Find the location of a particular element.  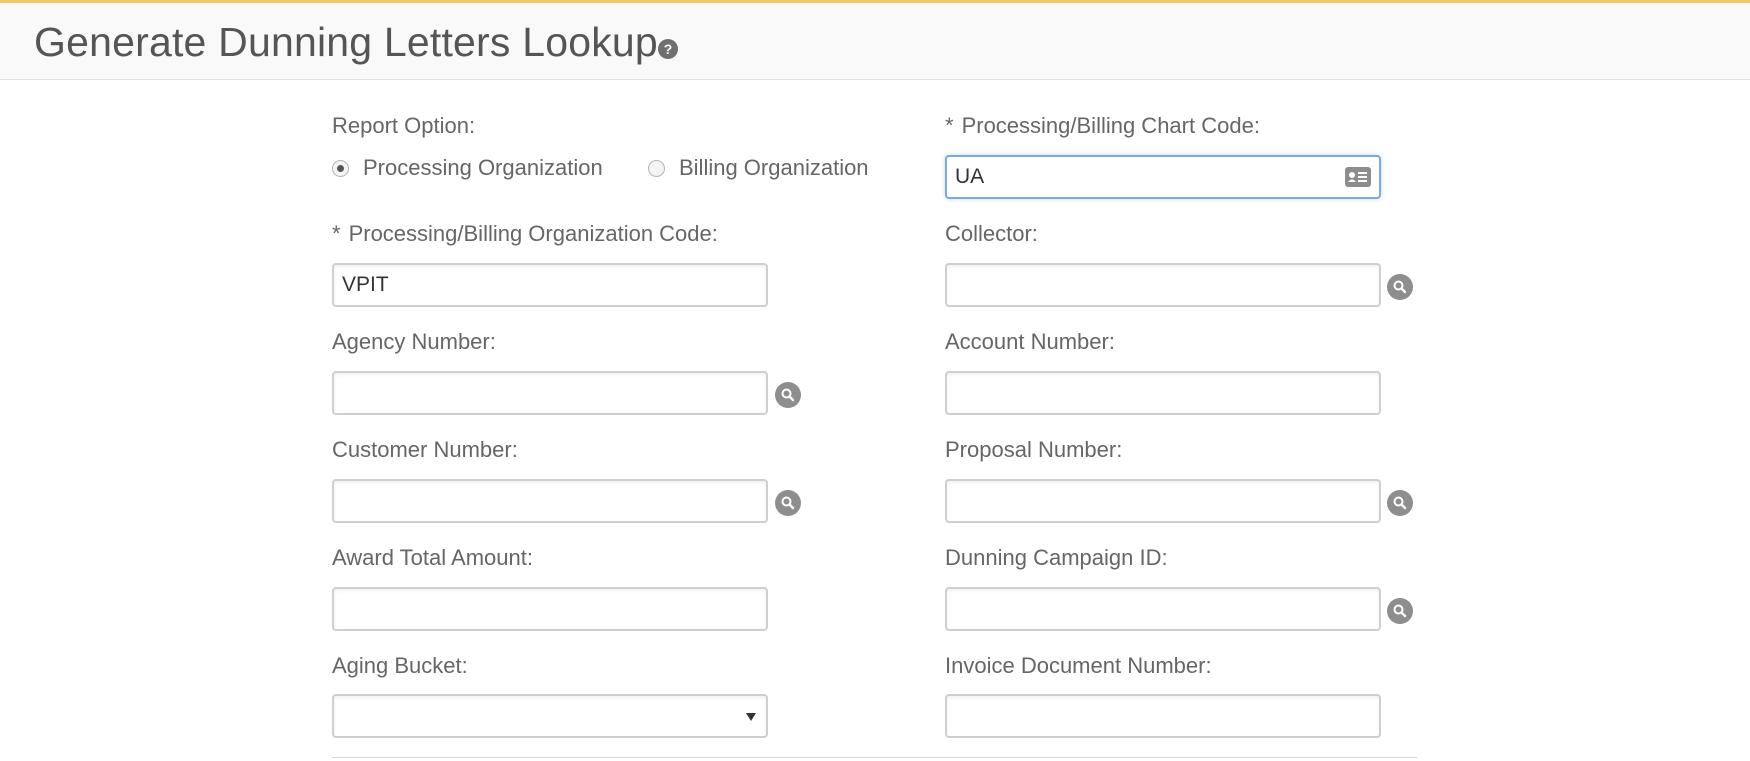

proposal-number-search-icon is located at coordinates (1400, 503).